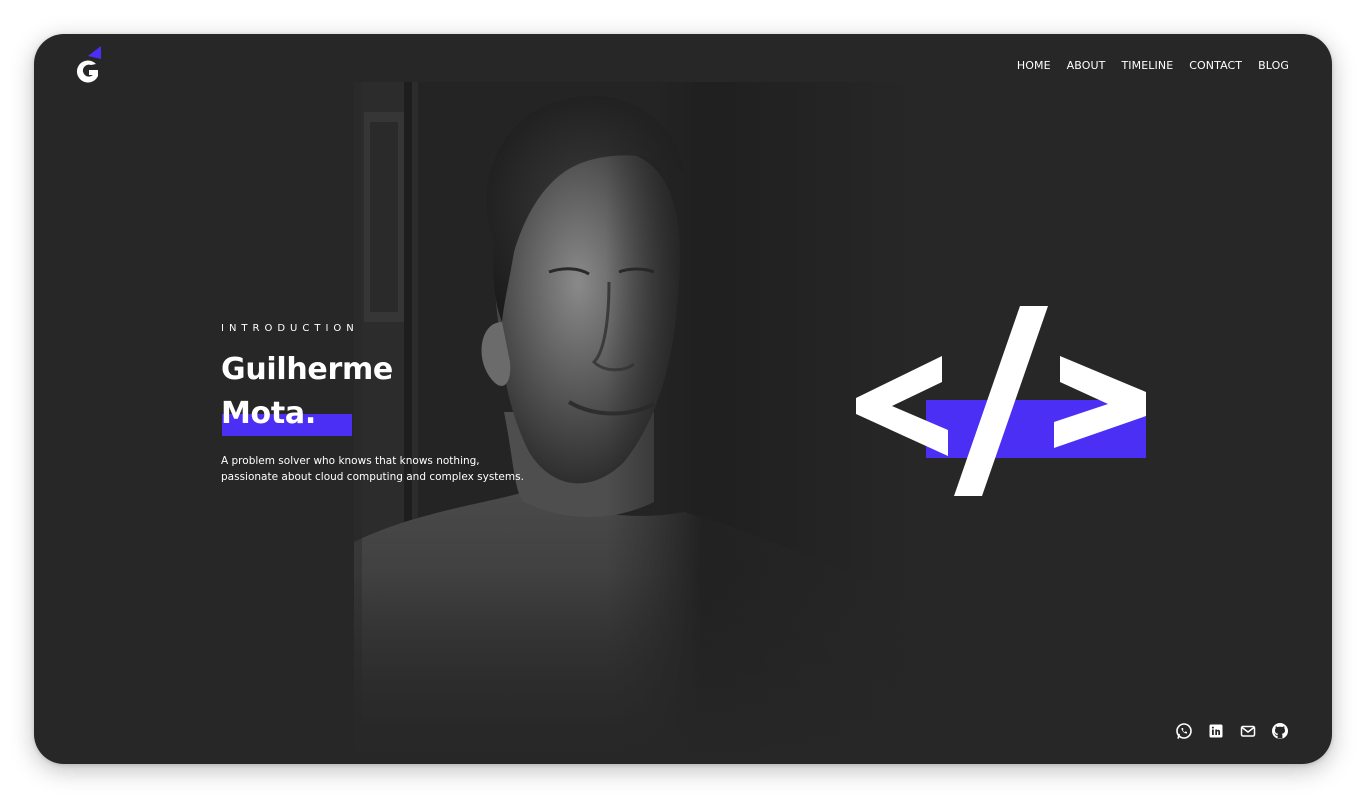 Image resolution: width=1366 pixels, height=798 pixels. Describe the element at coordinates (290, 328) in the screenshot. I see `intro-kicker: INTRODUCTION` at that location.